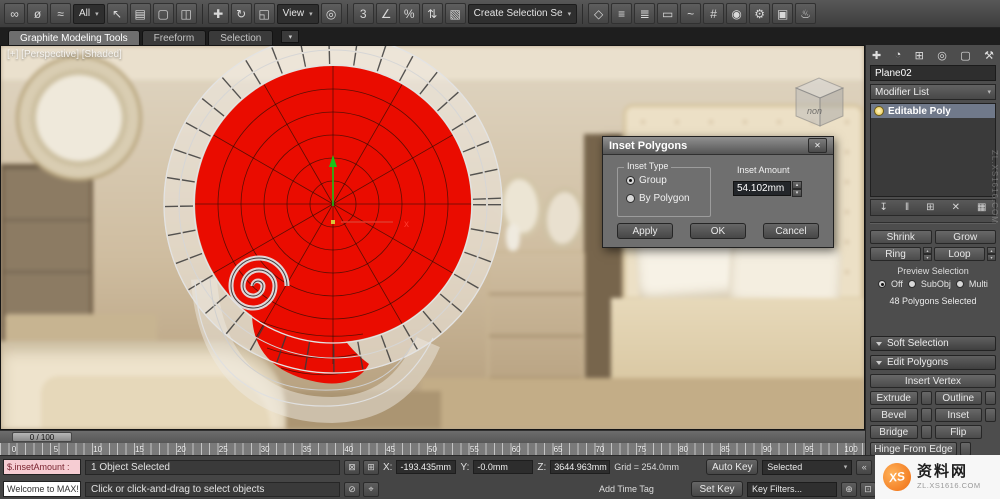  What do you see at coordinates (989, 55) in the screenshot?
I see `utilities-tab-icon: ⚒` at bounding box center [989, 55].